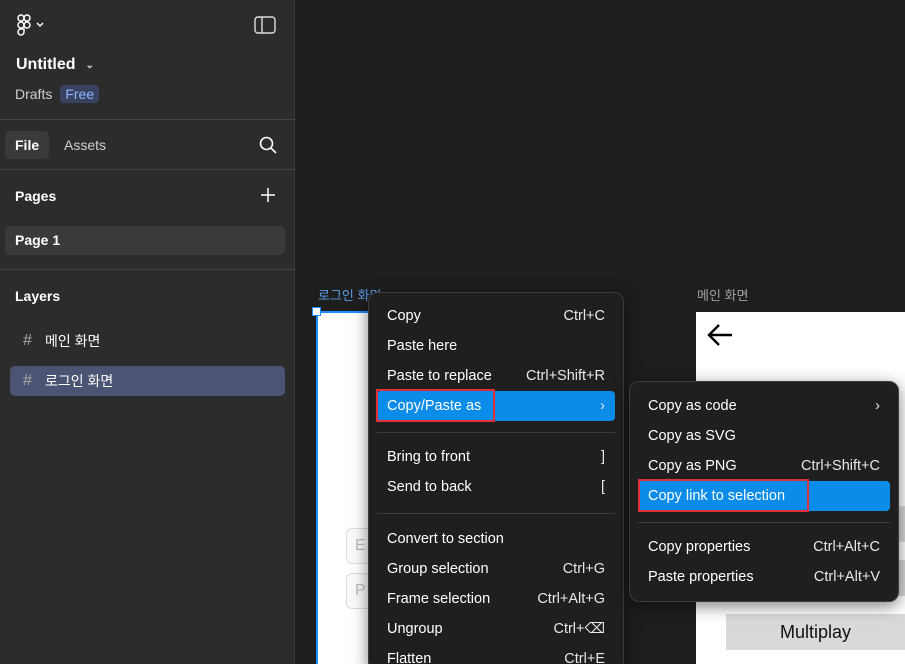  What do you see at coordinates (439, 376) in the screenshot?
I see `menu-label: Paste to replace` at bounding box center [439, 376].